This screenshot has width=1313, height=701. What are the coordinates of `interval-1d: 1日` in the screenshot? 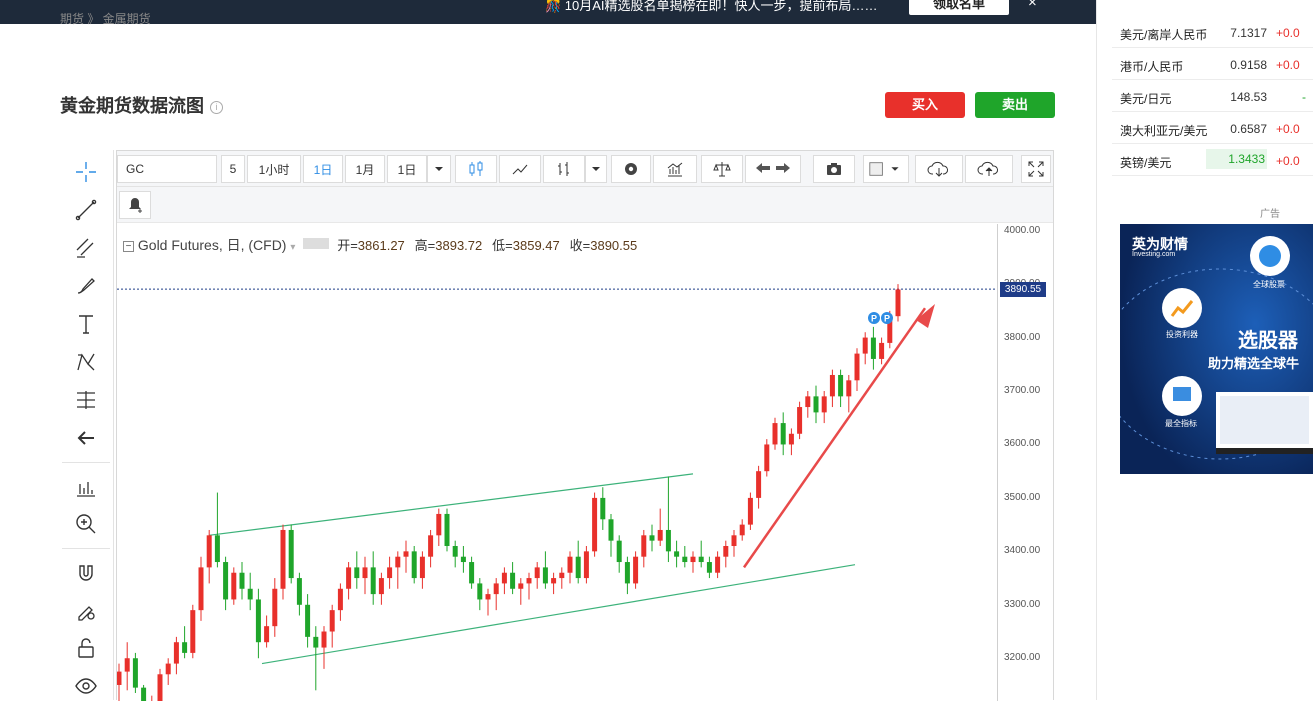 It's located at (323, 169).